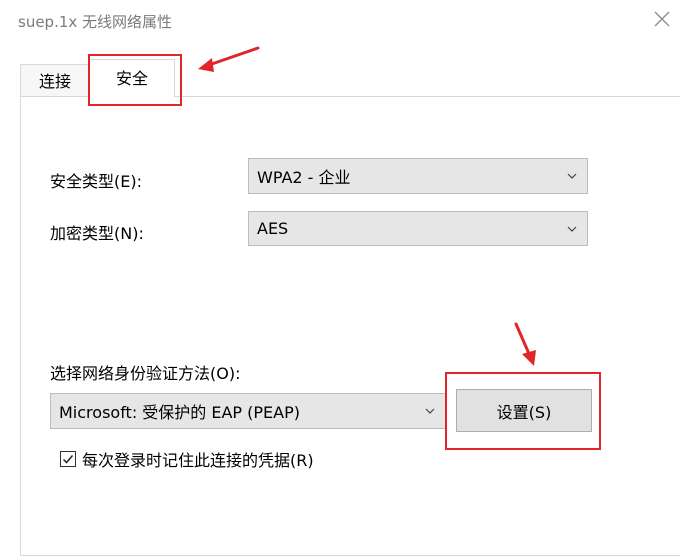  I want to click on security-type-label: 安全类型(E):, so click(96, 181).